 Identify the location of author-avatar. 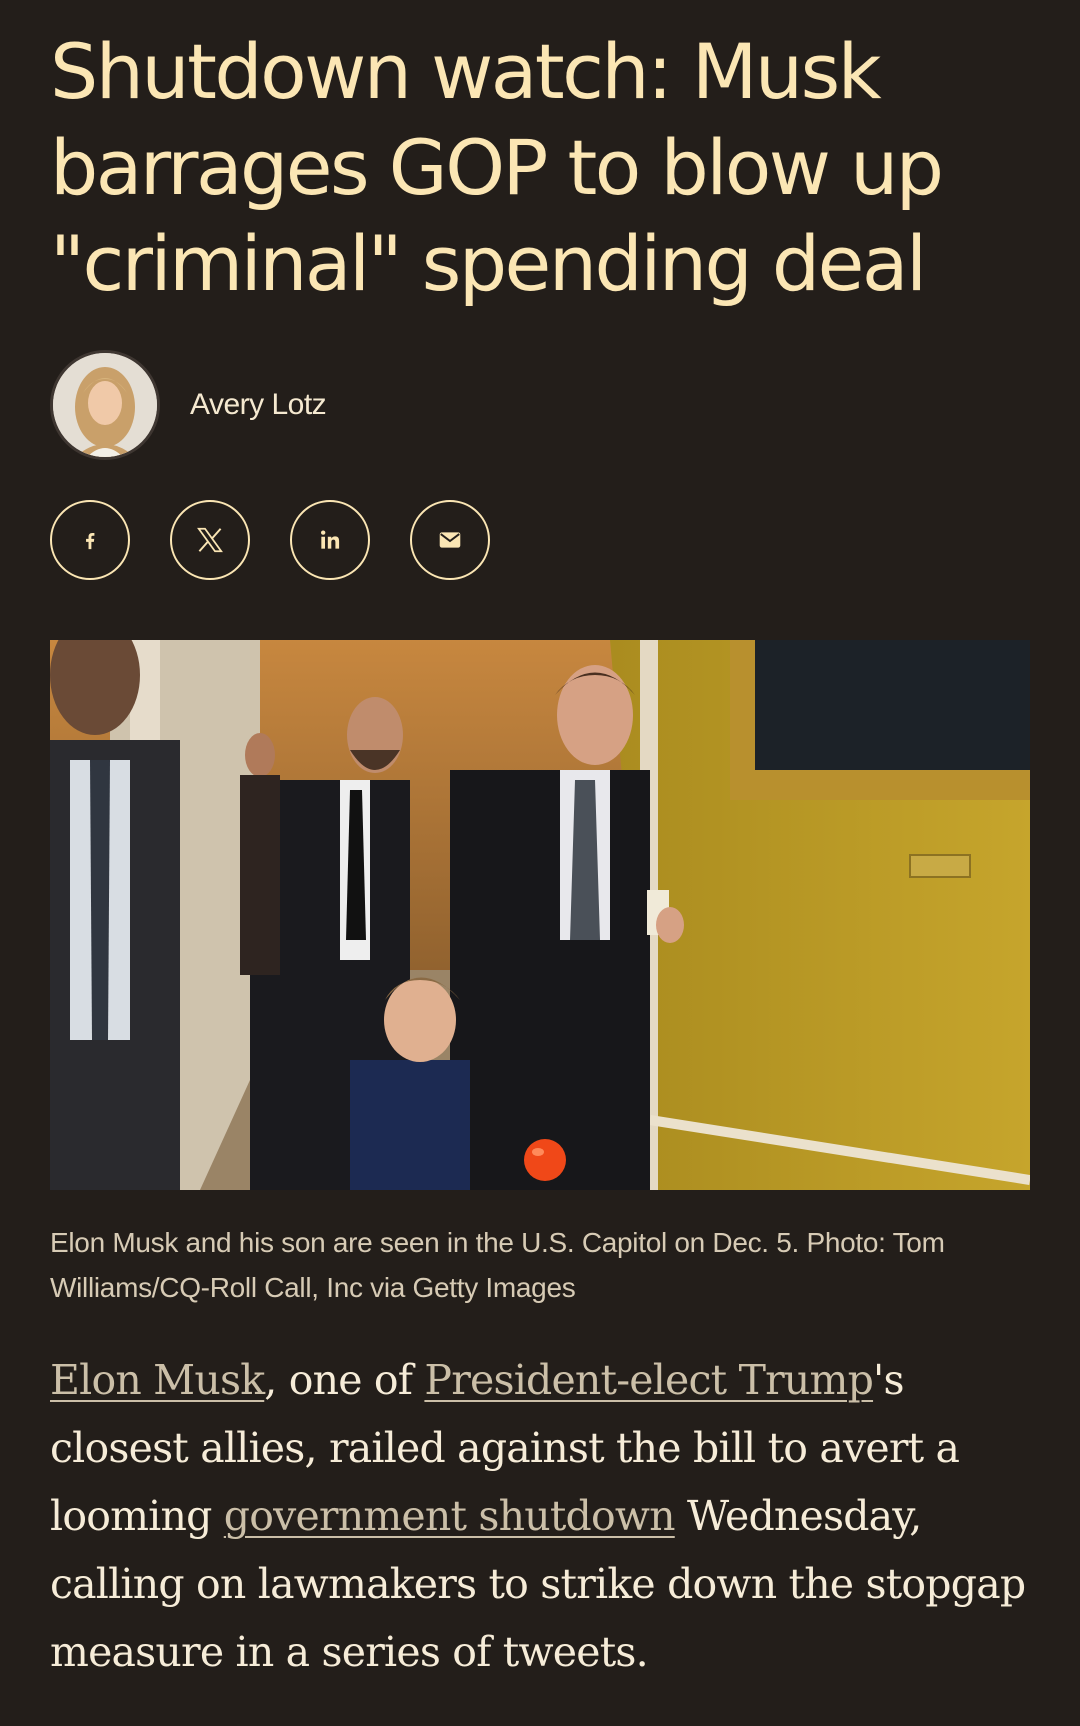
(105, 405).